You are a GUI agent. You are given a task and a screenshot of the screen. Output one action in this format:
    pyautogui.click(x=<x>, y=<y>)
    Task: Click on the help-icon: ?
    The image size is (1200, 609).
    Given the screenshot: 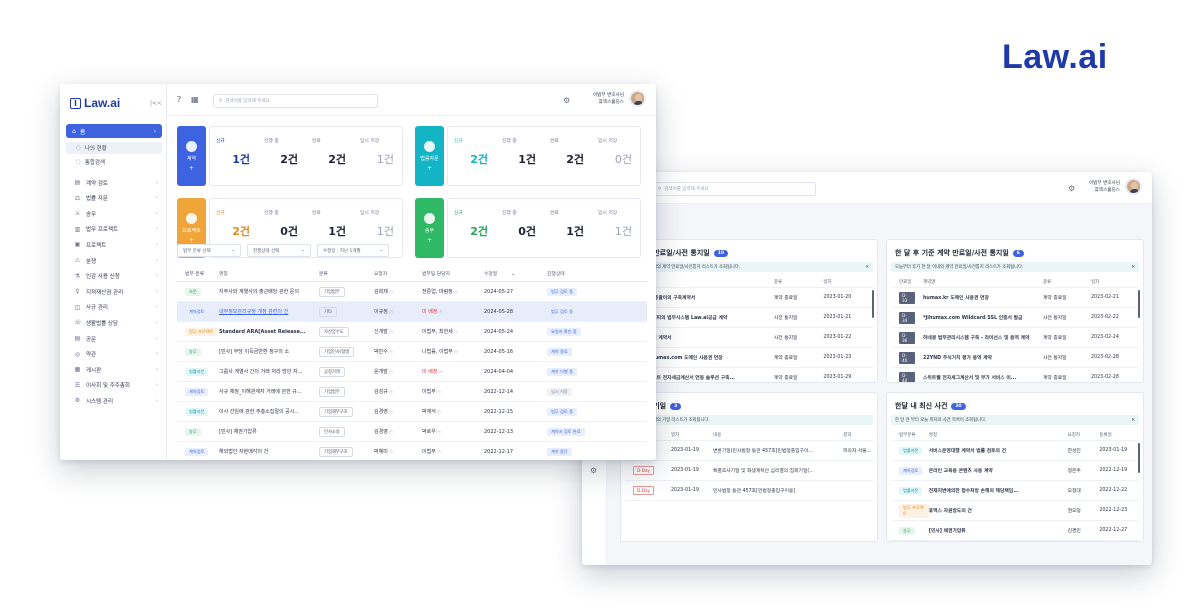 What is the action you would take?
    pyautogui.click(x=179, y=99)
    